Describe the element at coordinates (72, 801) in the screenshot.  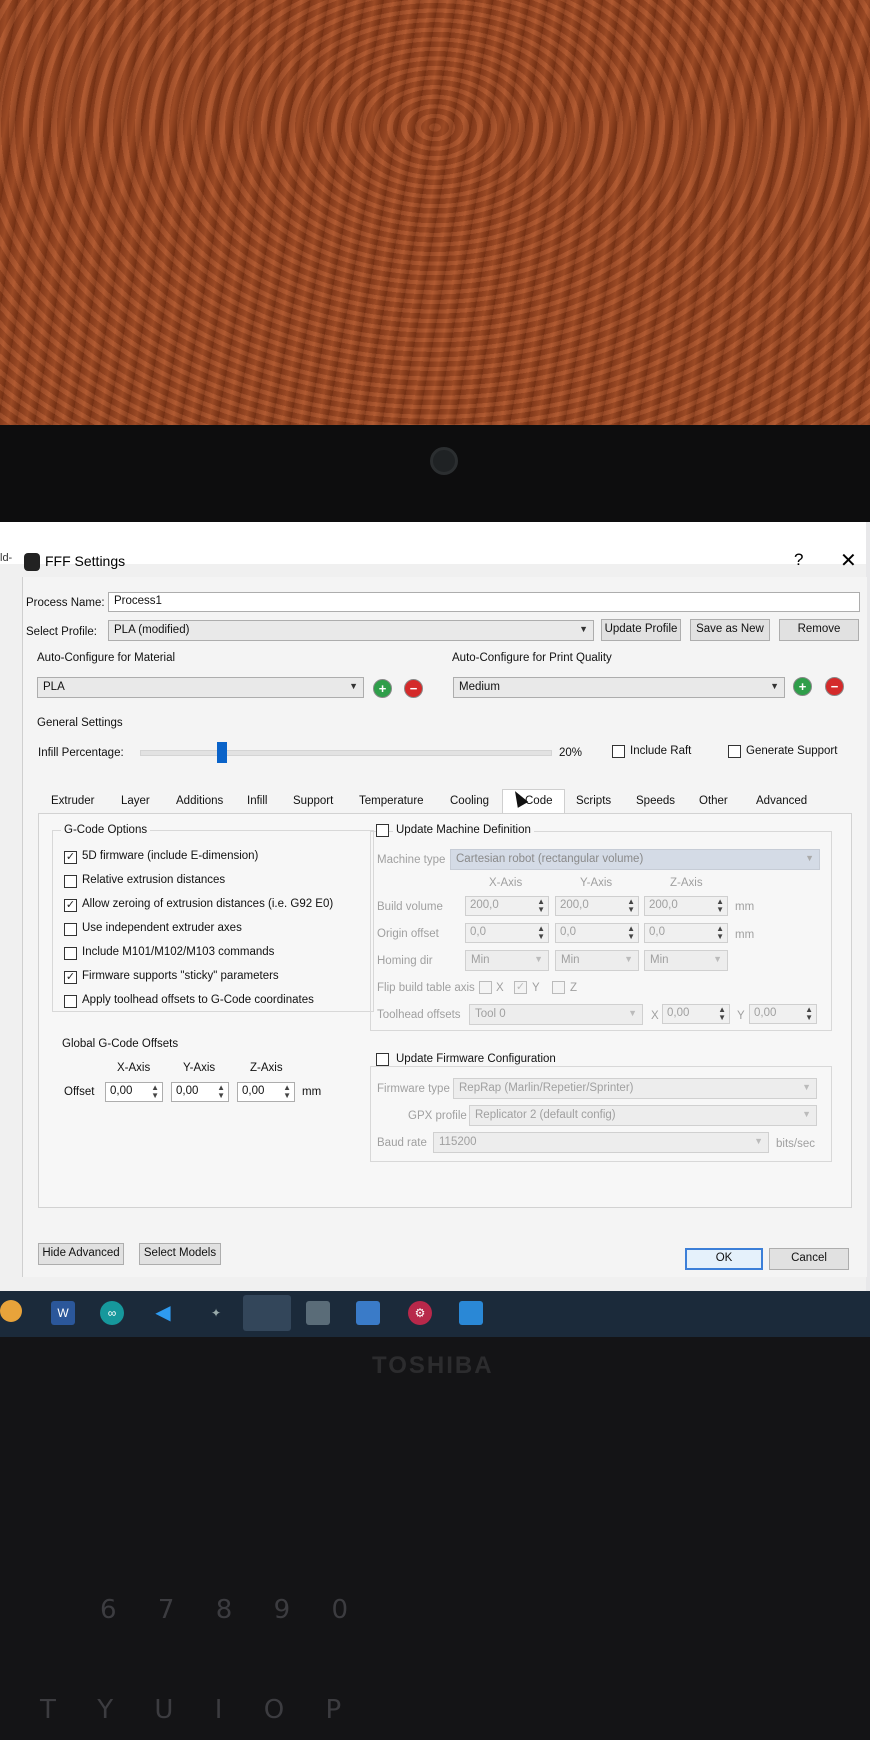
I see `tab-extruder: Extruder` at that location.